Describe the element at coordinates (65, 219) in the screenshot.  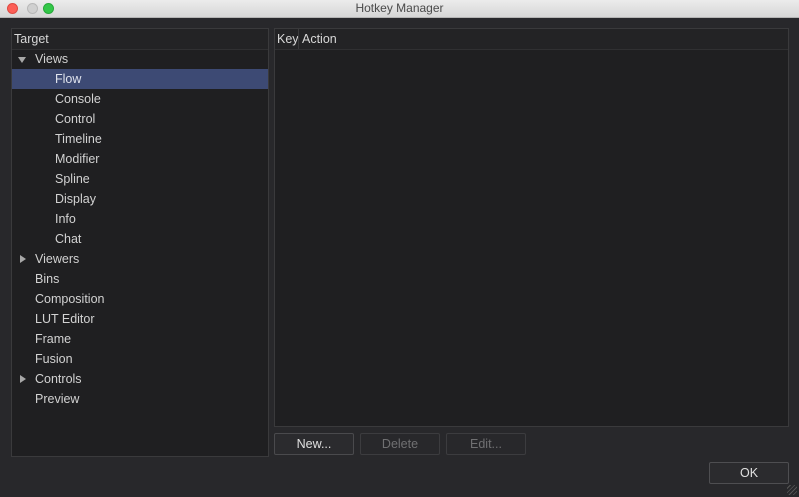
I see `tree-item-label: Info` at that location.